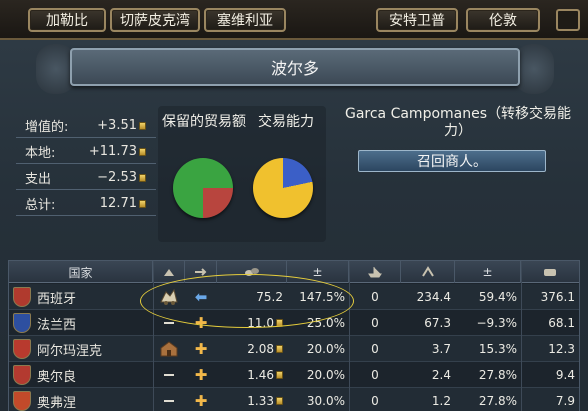 This screenshot has width=588, height=411. Describe the element at coordinates (283, 188) in the screenshot. I see `trade-power-pie` at that location.